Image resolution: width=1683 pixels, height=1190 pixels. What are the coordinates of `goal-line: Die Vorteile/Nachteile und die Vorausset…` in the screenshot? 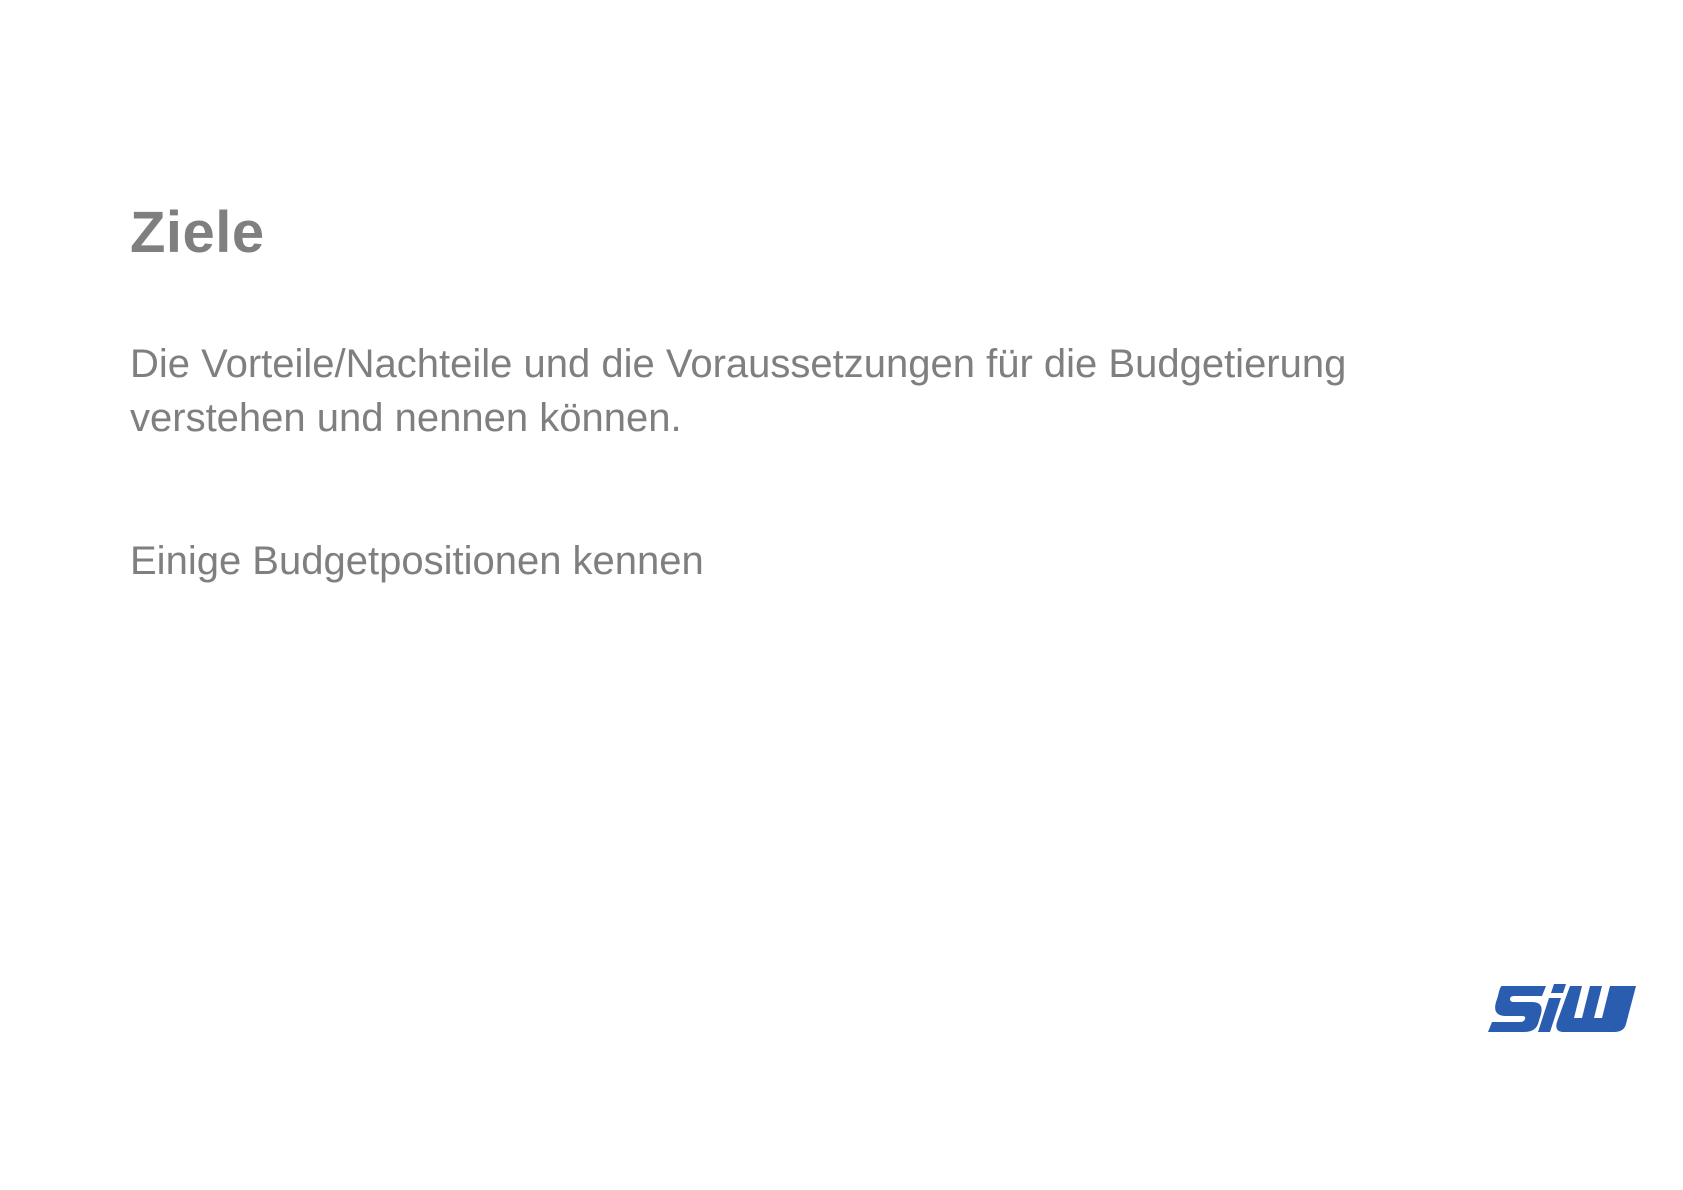 It's located at (738, 364).